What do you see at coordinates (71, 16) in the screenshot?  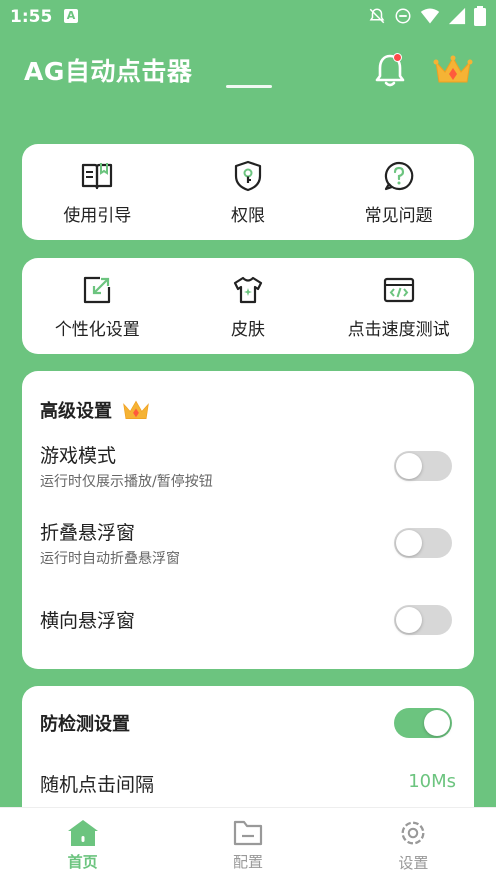 I see `status-notification-a: A` at bounding box center [71, 16].